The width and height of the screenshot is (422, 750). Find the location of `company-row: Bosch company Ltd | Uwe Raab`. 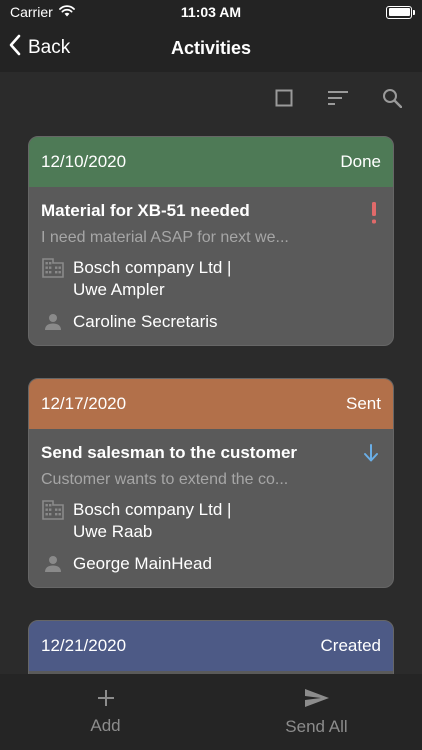

company-row: Bosch company Ltd | Uwe Raab is located at coordinates (211, 521).